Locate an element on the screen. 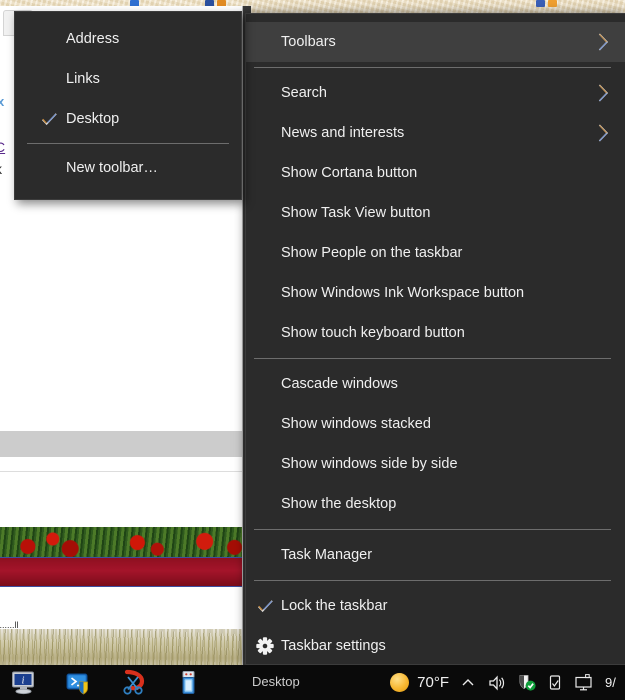  menu-item-cascade-windows: Cascade windows is located at coordinates (435, 384).